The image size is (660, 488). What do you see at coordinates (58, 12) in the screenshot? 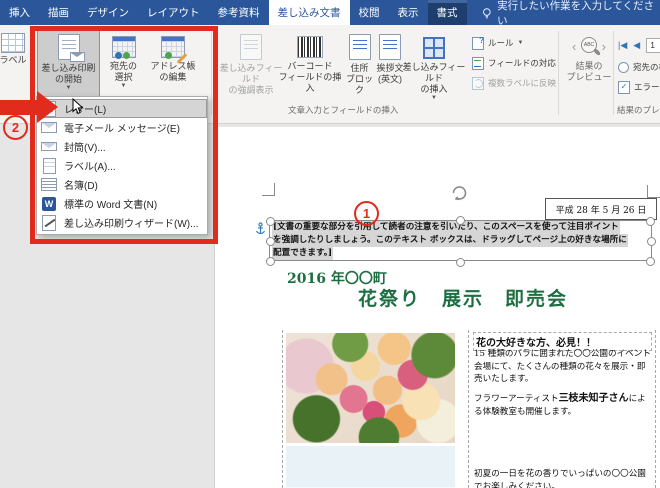
I see `tab-draw: 描画` at bounding box center [58, 12].